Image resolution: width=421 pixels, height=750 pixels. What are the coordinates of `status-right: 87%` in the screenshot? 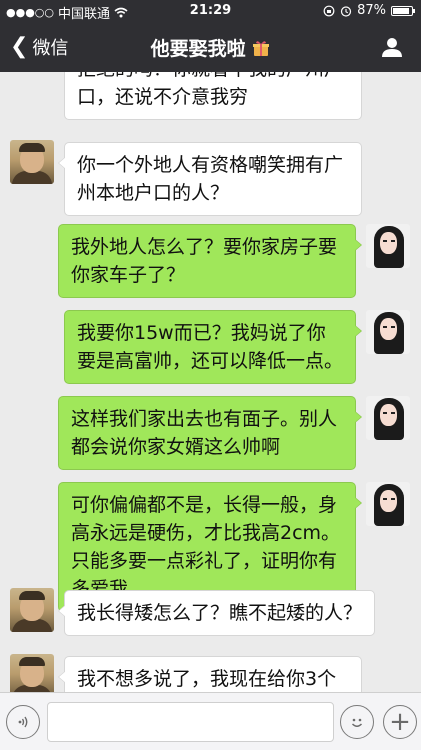 It's located at (369, 10).